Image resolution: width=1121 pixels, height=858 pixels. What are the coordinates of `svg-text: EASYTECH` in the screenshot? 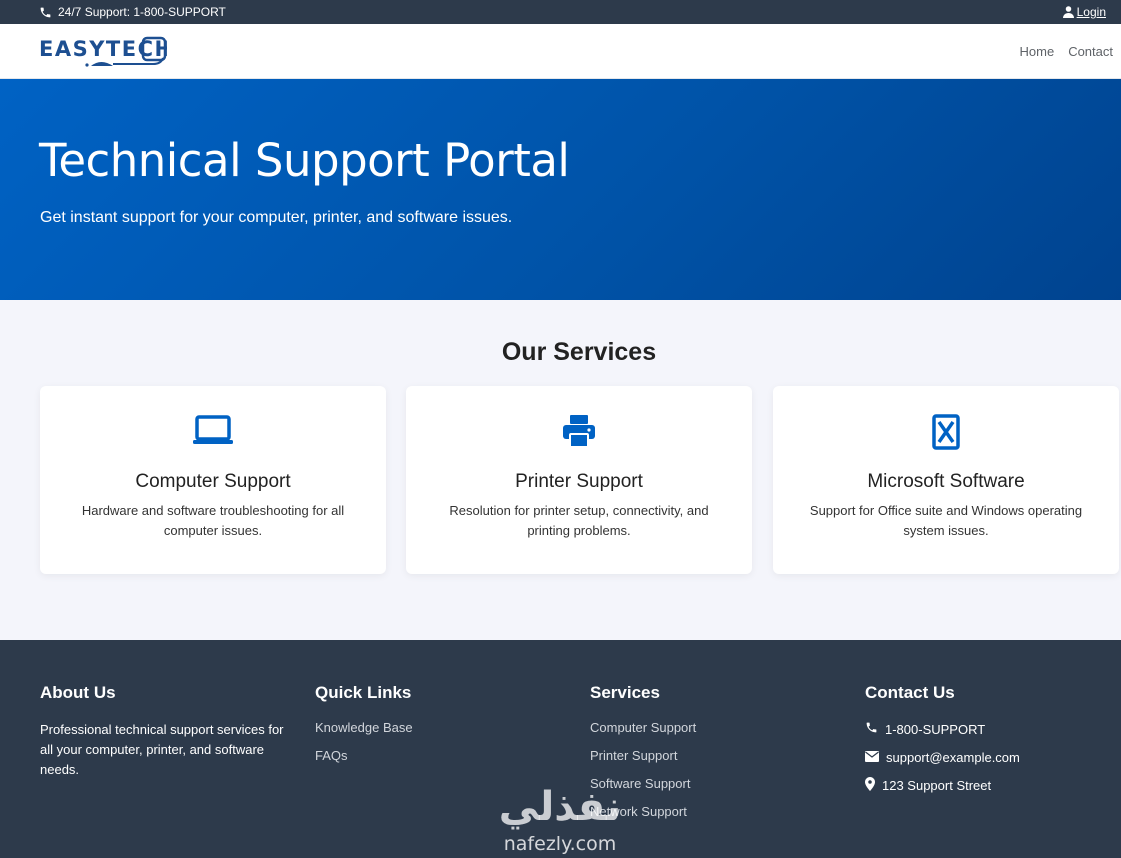 It's located at (103, 49).